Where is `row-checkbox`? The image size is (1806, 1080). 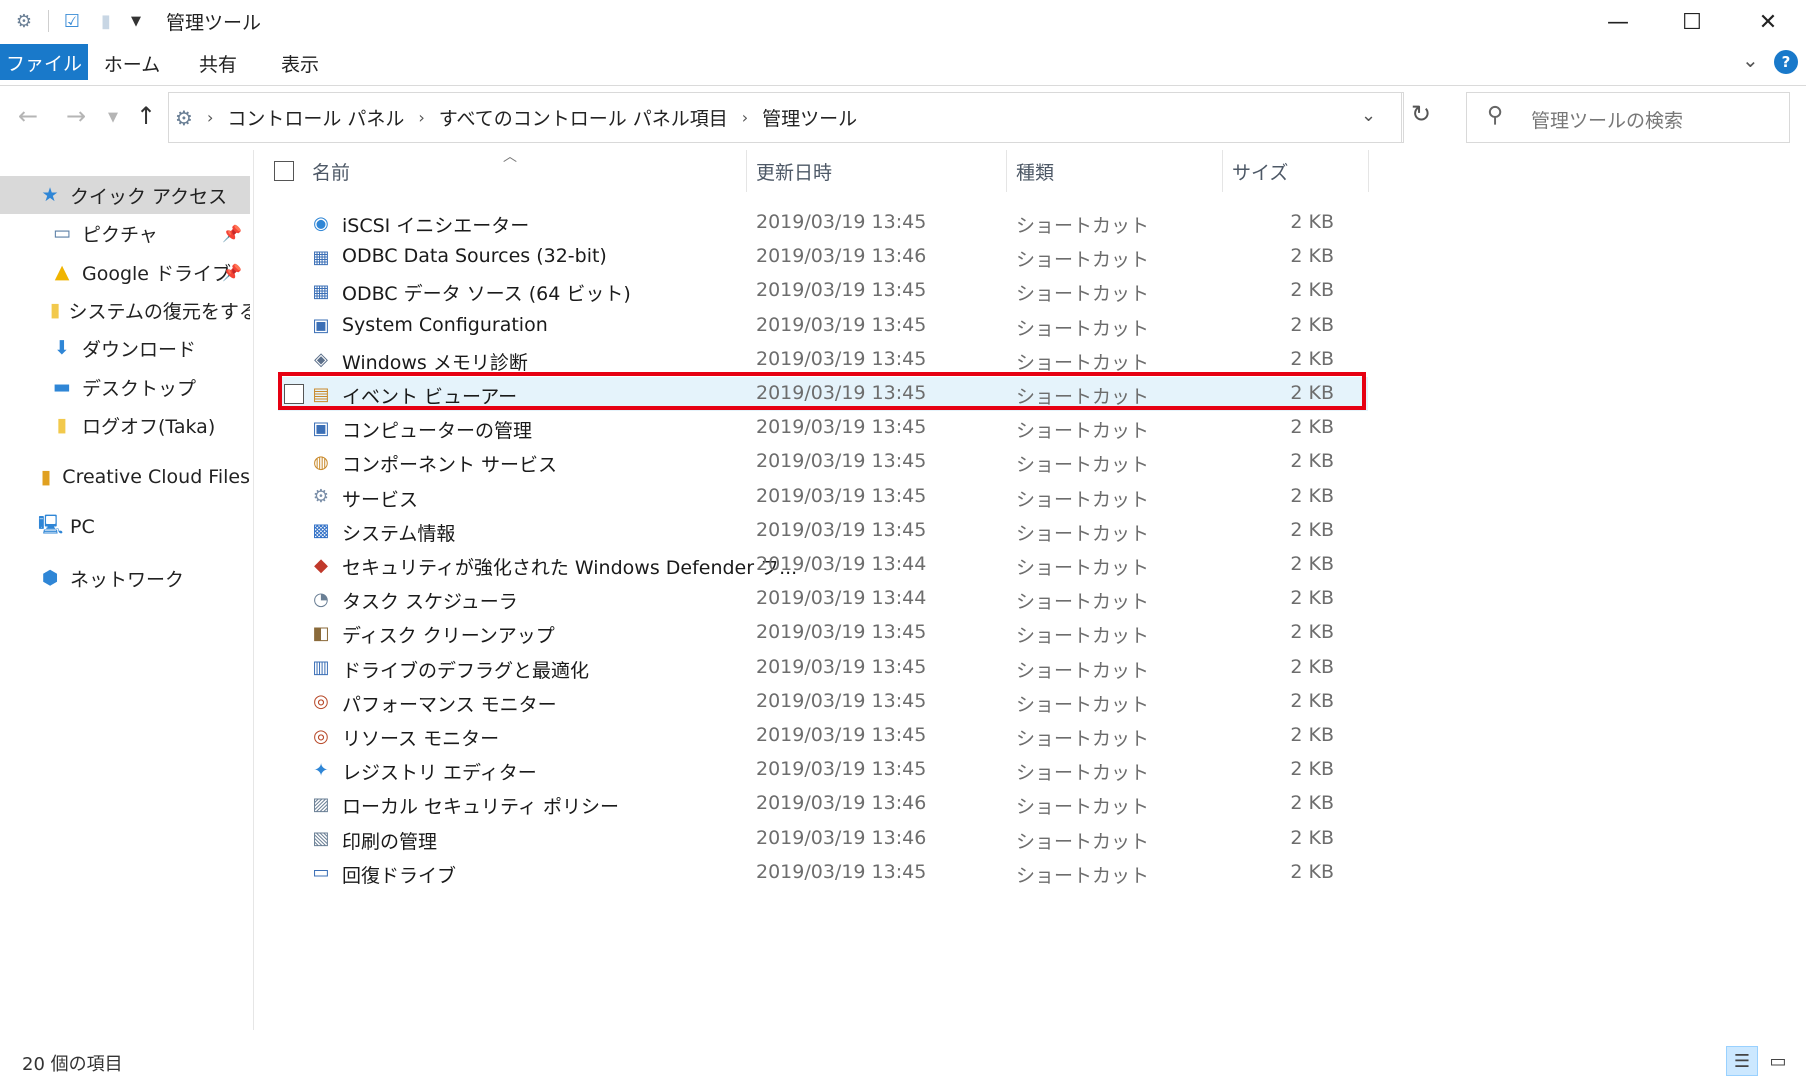 row-checkbox is located at coordinates (294, 394).